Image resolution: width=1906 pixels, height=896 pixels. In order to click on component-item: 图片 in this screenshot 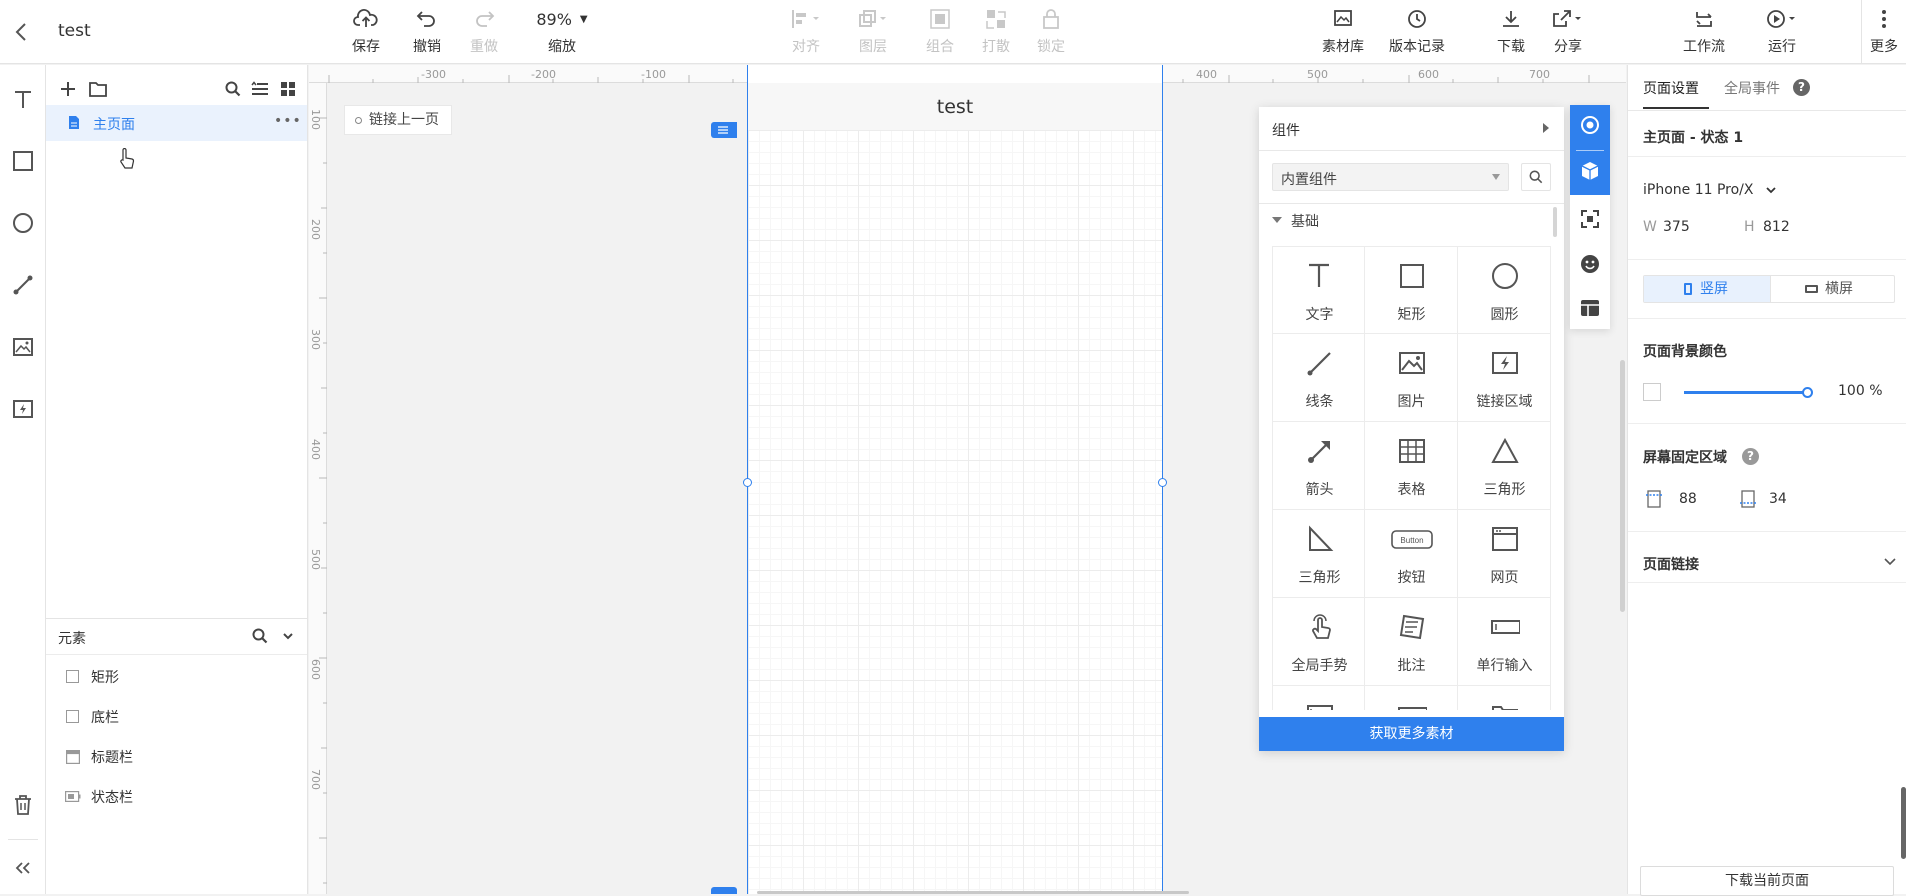, I will do `click(1411, 378)`.